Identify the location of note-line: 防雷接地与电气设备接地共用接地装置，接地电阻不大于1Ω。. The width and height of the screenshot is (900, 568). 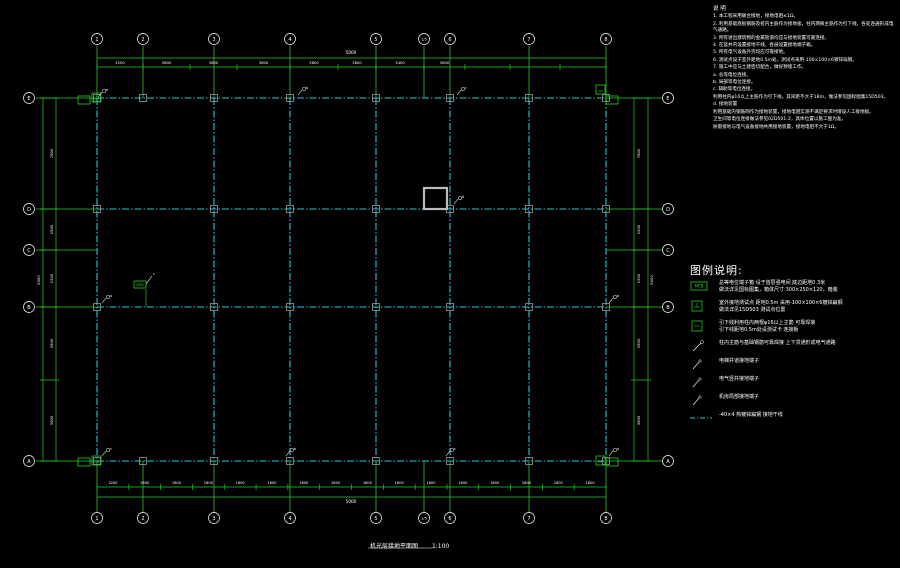
(776, 127).